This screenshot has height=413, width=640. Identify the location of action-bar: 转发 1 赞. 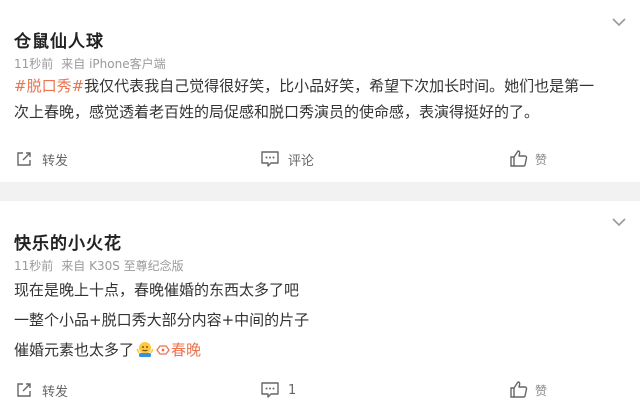
(320, 390).